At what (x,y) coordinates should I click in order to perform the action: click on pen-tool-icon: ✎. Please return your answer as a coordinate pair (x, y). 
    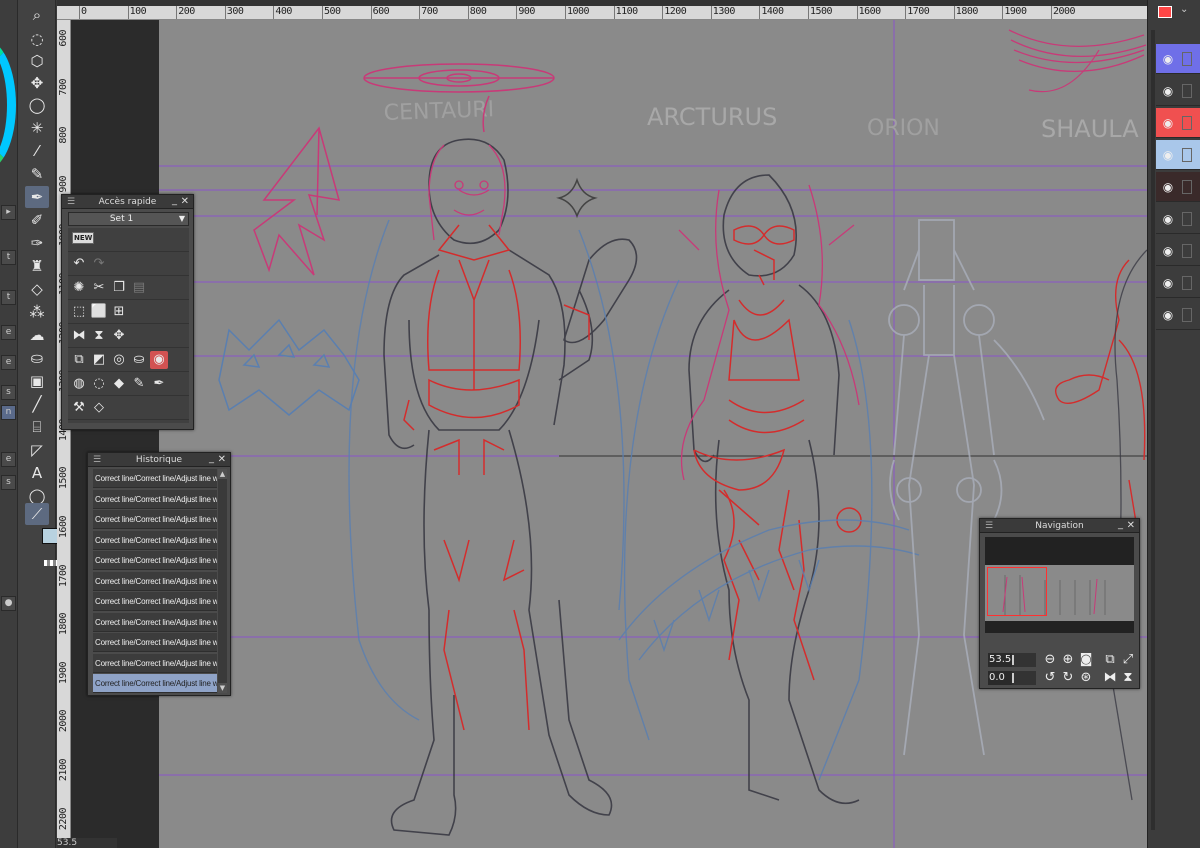
    Looking at the image, I should click on (37, 174).